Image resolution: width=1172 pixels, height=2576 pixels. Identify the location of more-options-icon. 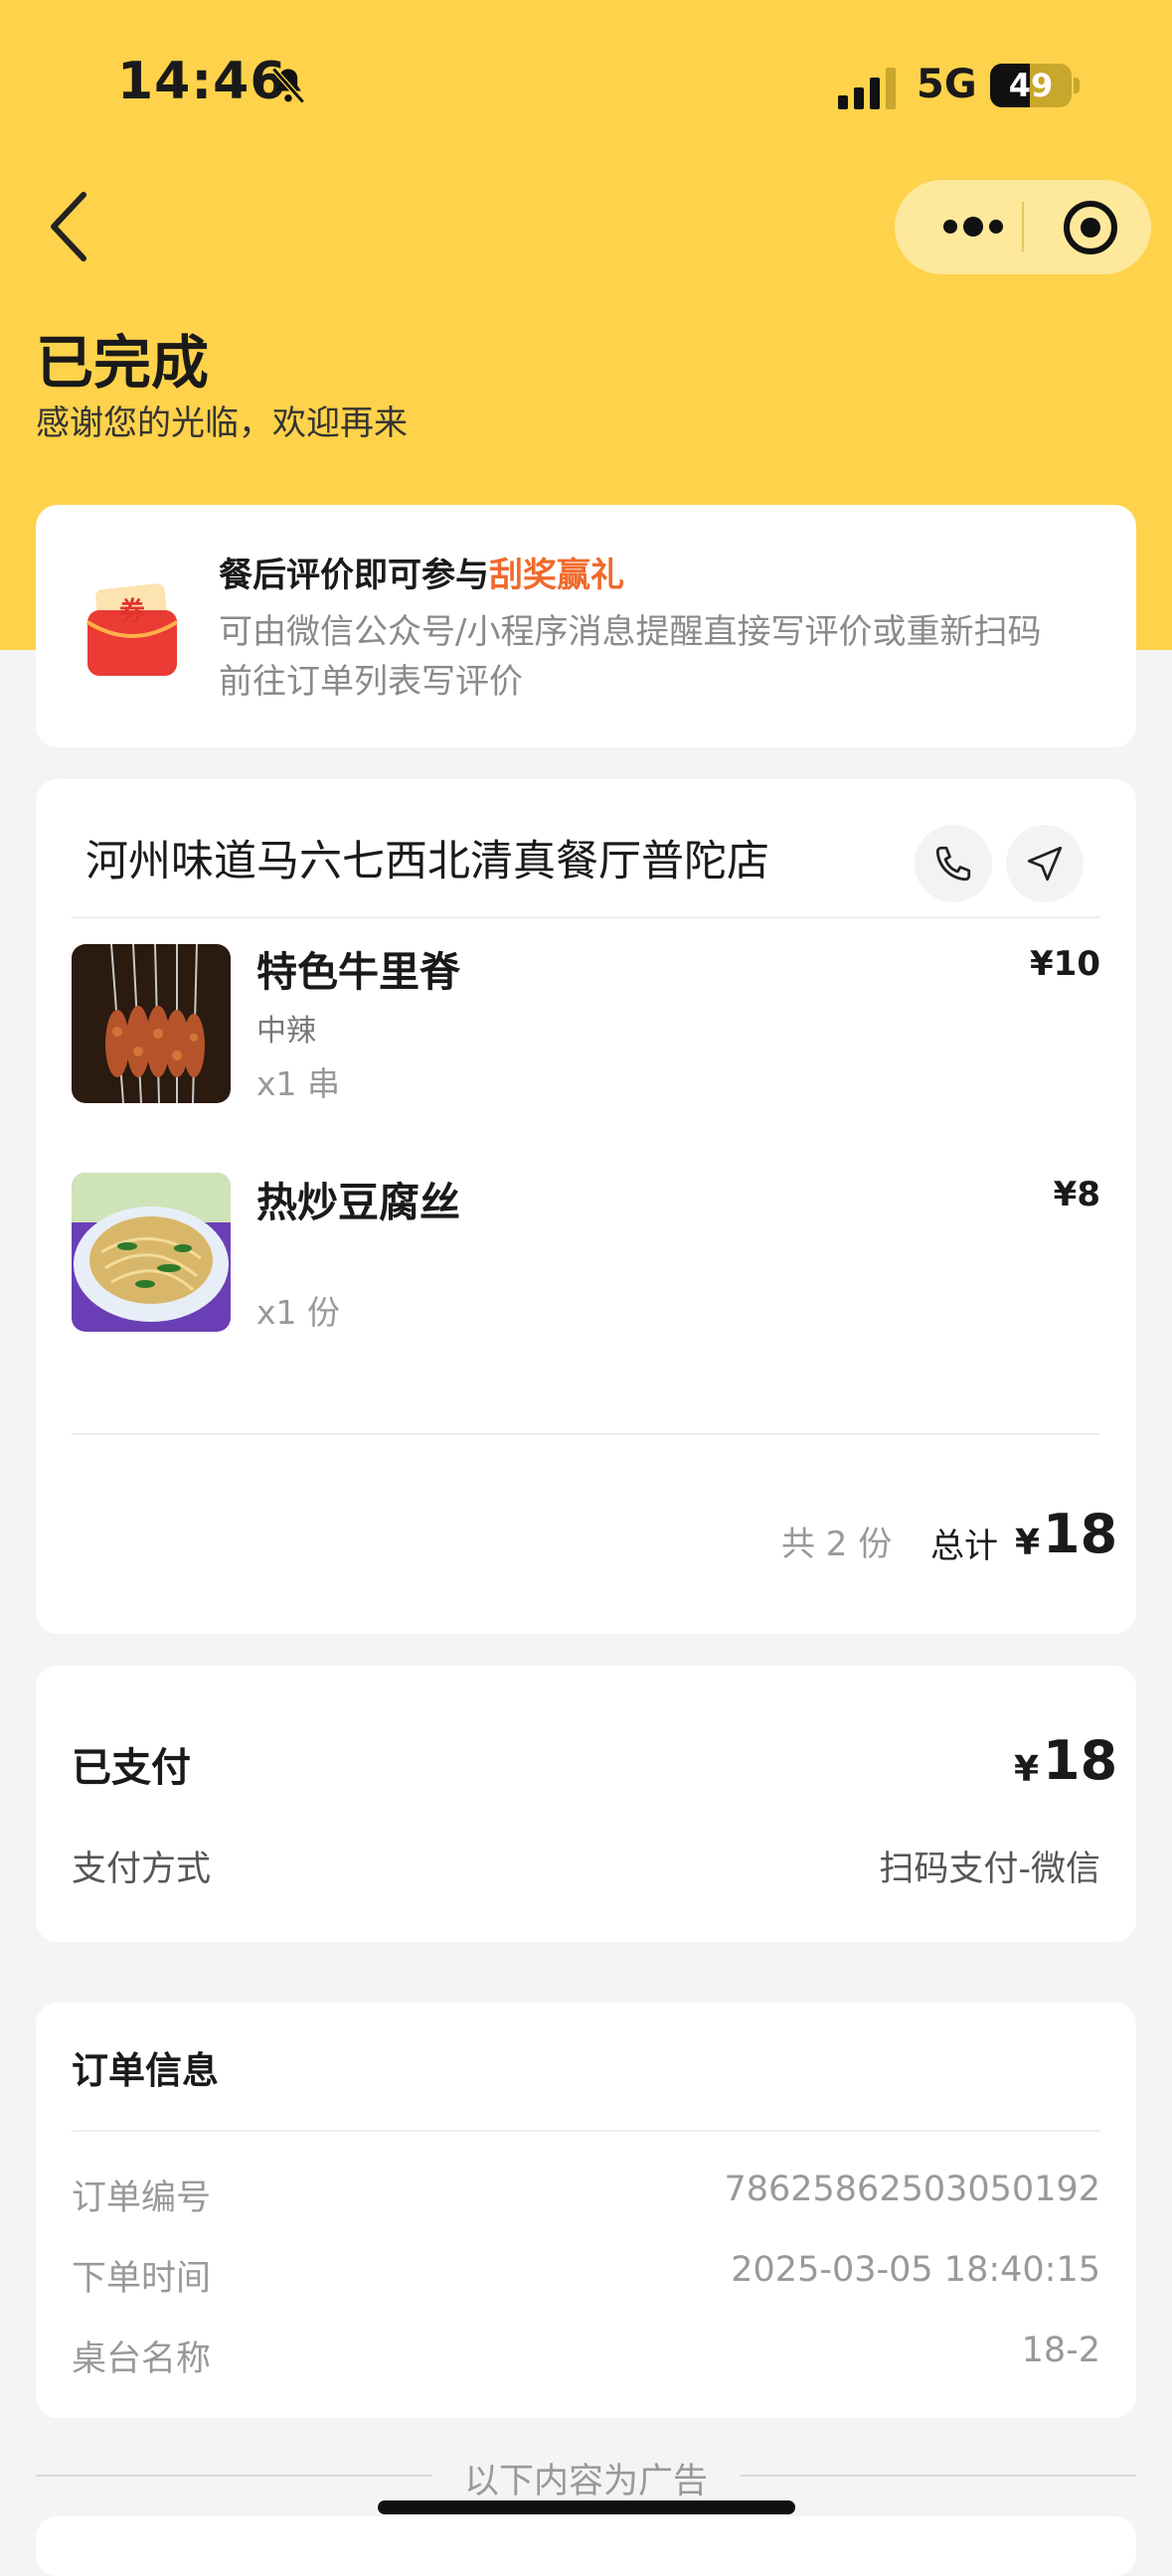
(973, 226).